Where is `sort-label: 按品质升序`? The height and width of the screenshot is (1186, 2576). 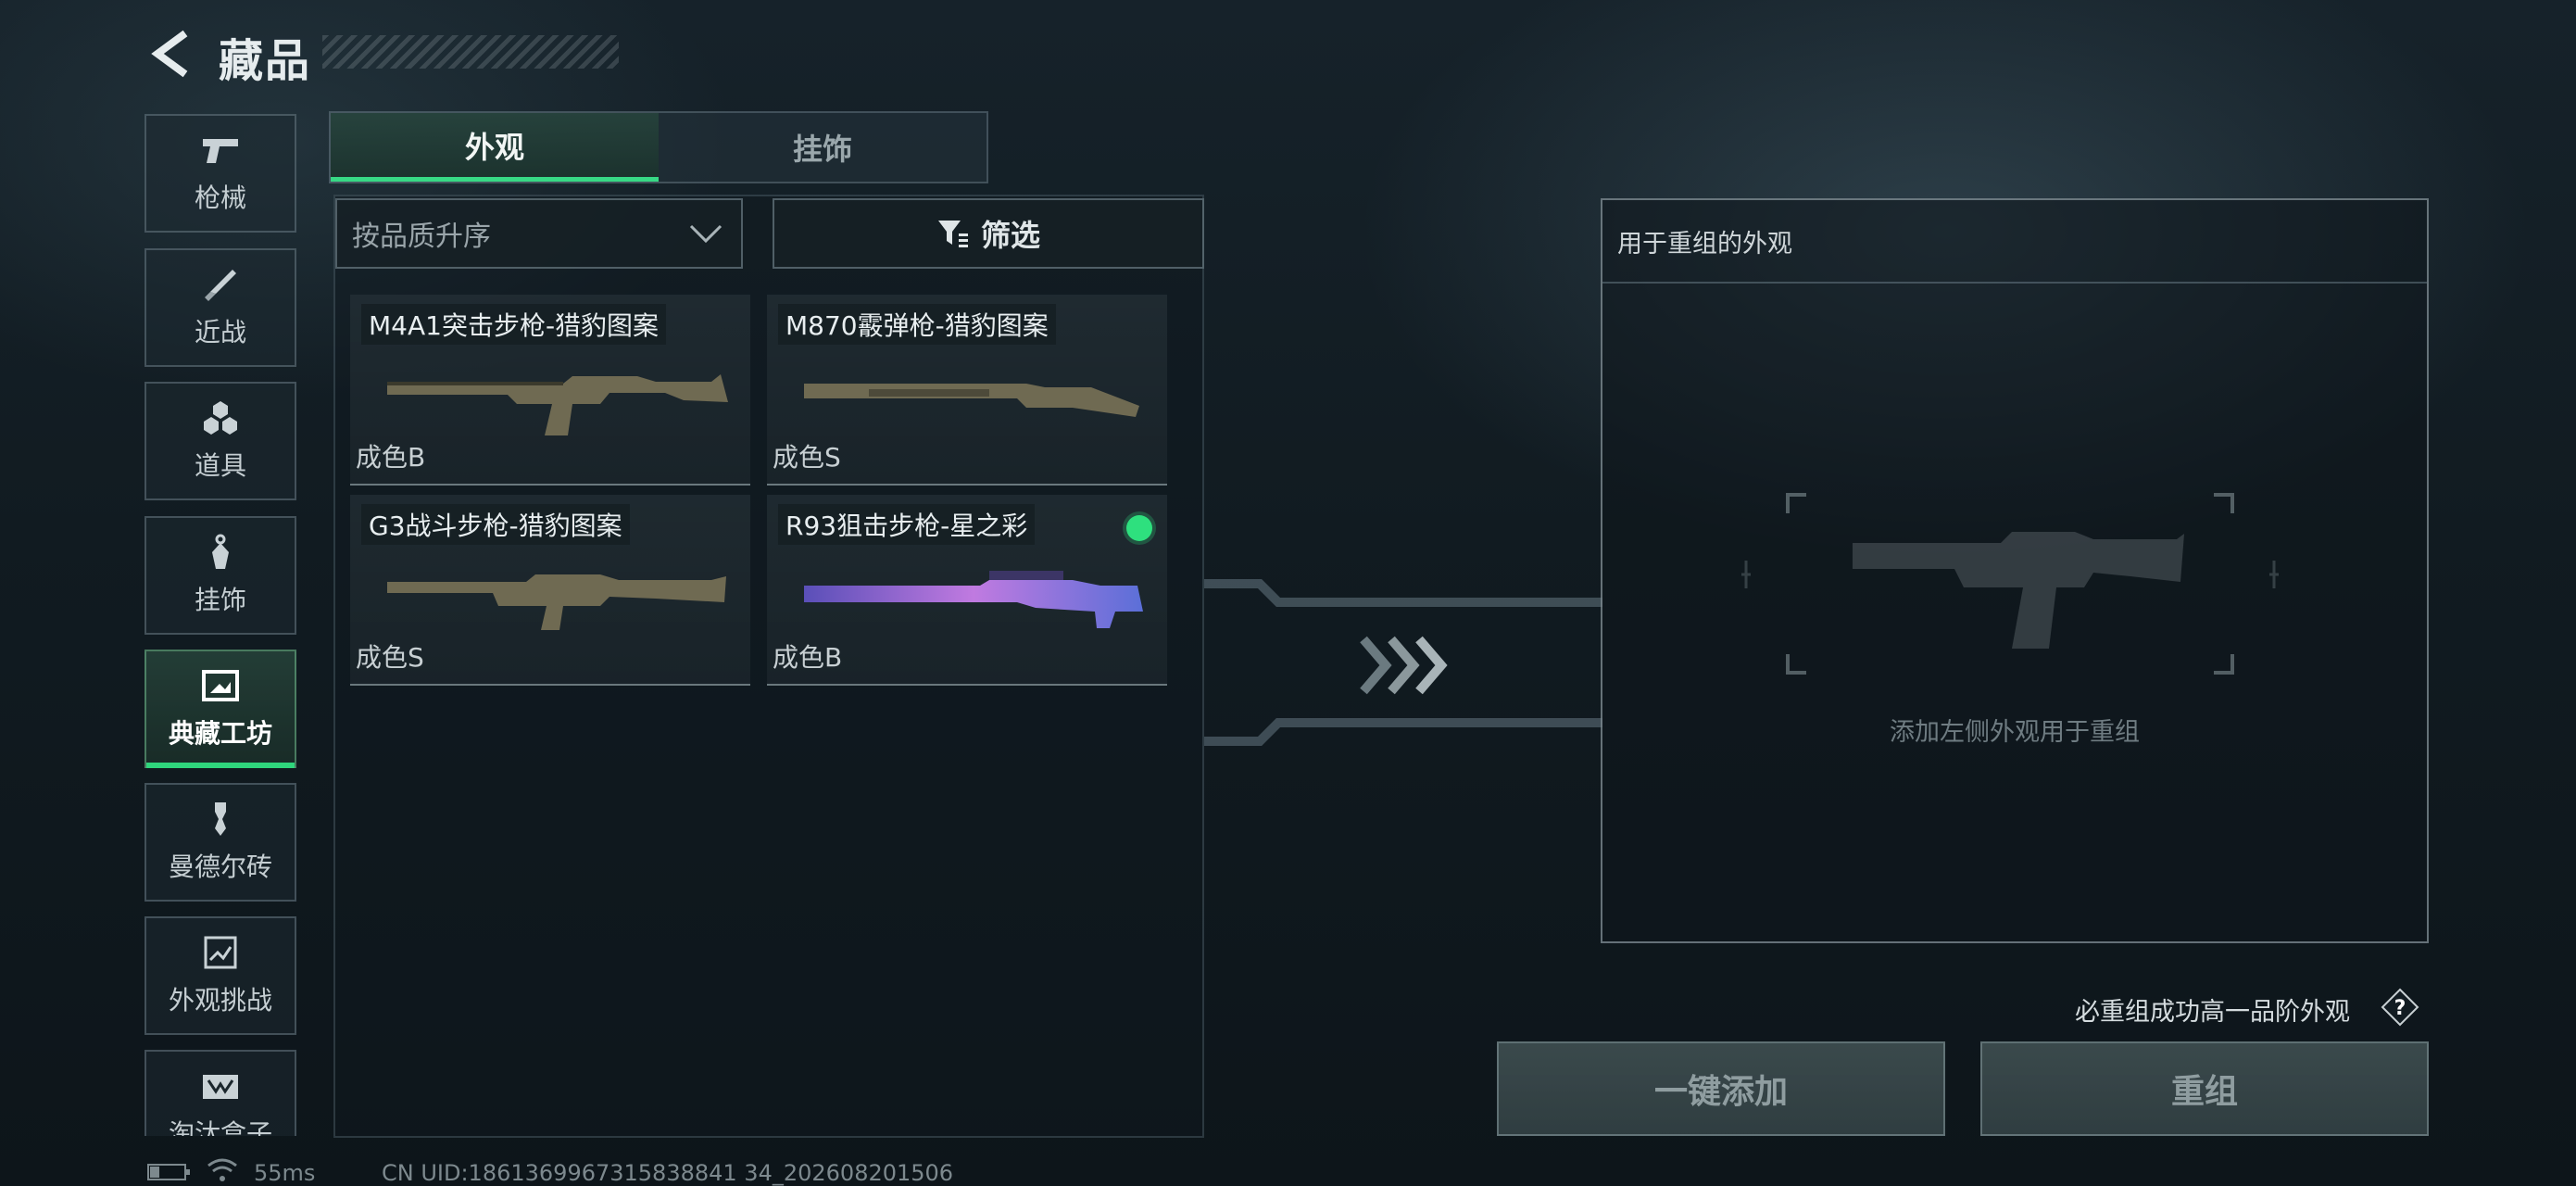
sort-label: 按品质升序 is located at coordinates (421, 237).